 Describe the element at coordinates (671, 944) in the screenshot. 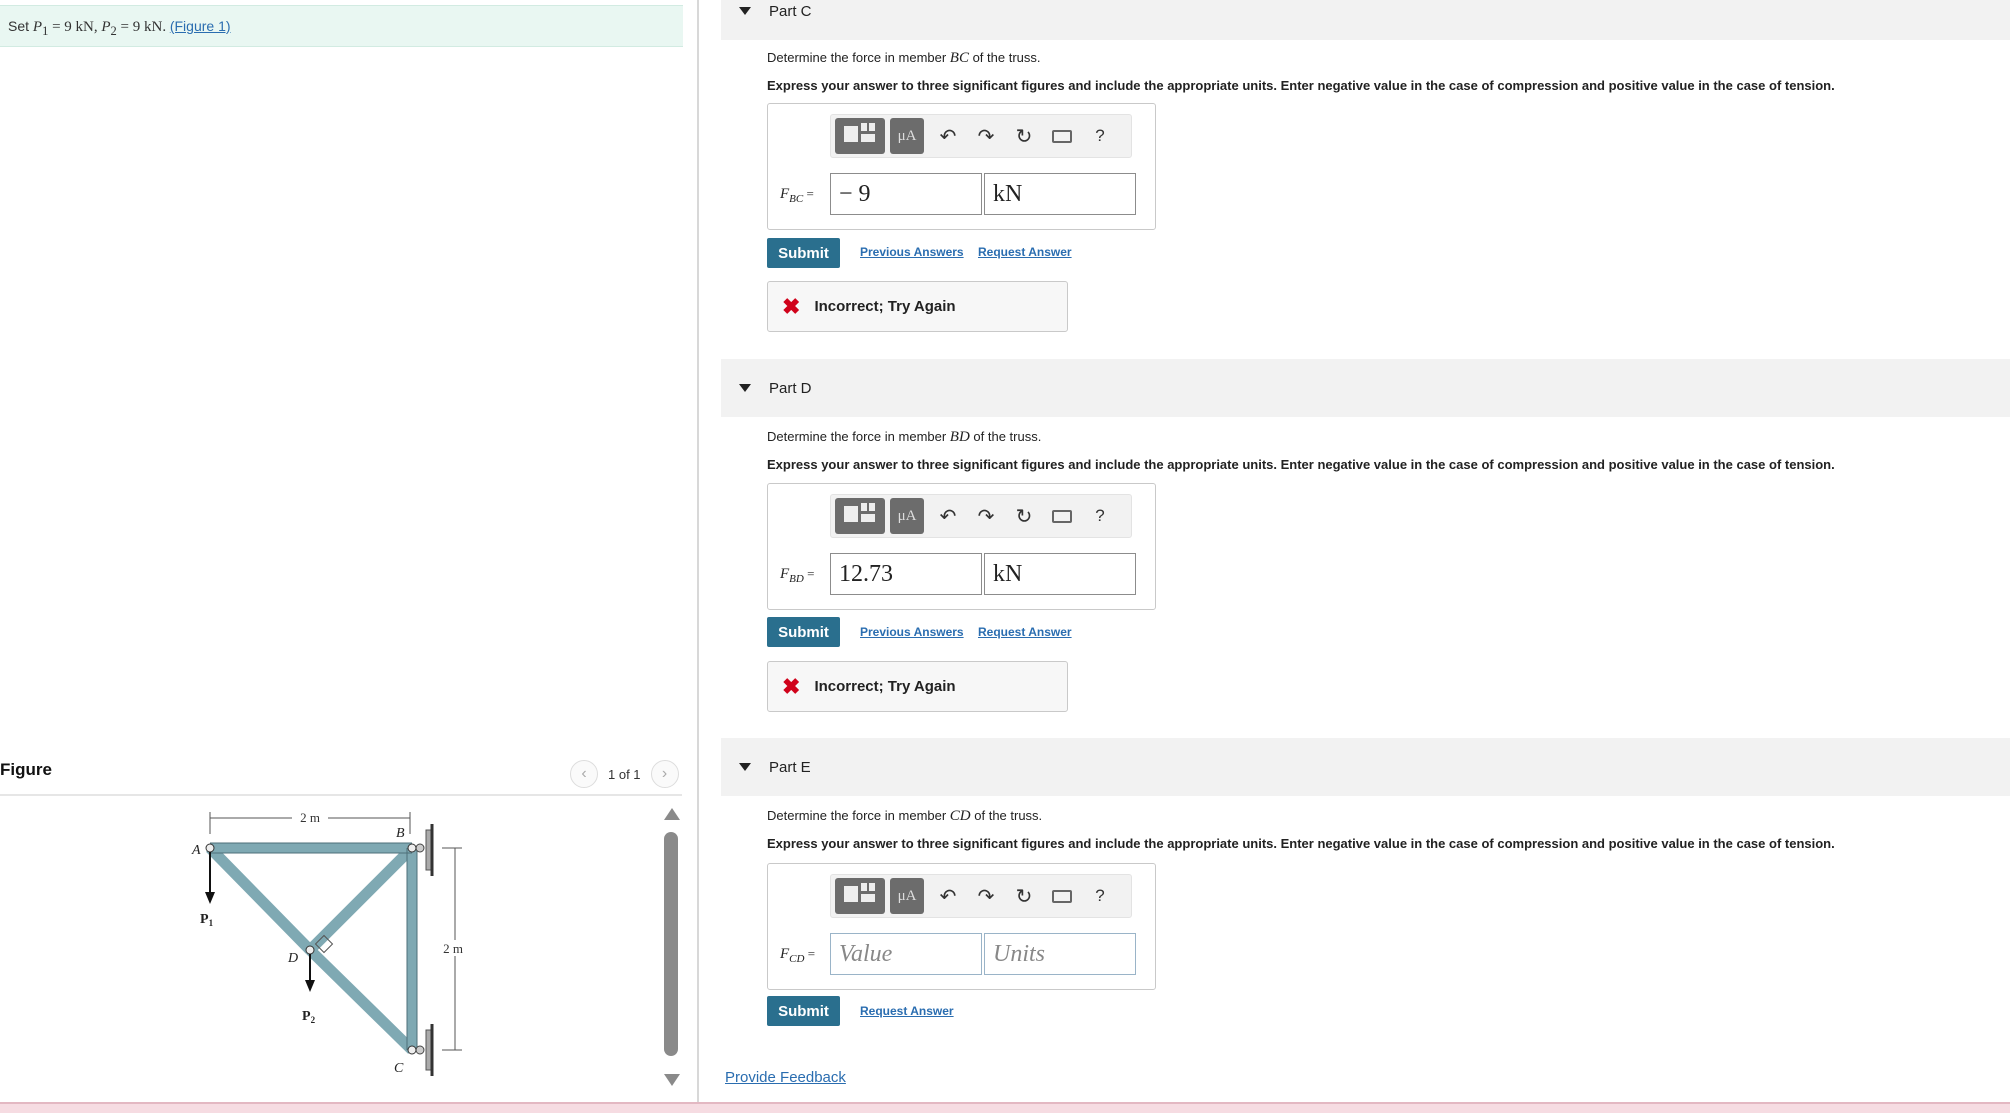

I see `scroll-thumb` at that location.